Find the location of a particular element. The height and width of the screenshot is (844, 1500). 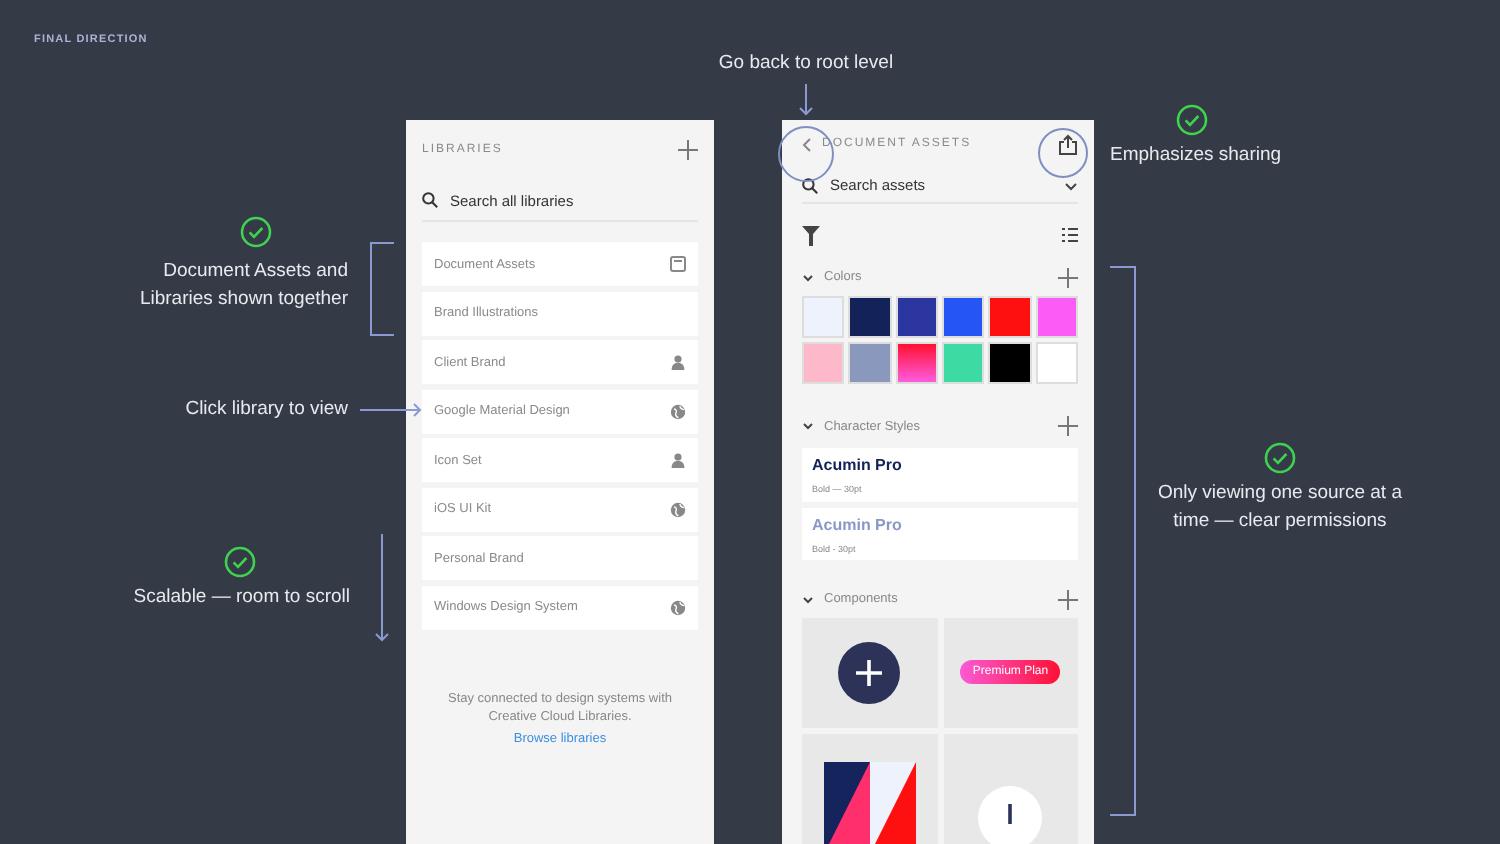

share-icon is located at coordinates (1068, 144).